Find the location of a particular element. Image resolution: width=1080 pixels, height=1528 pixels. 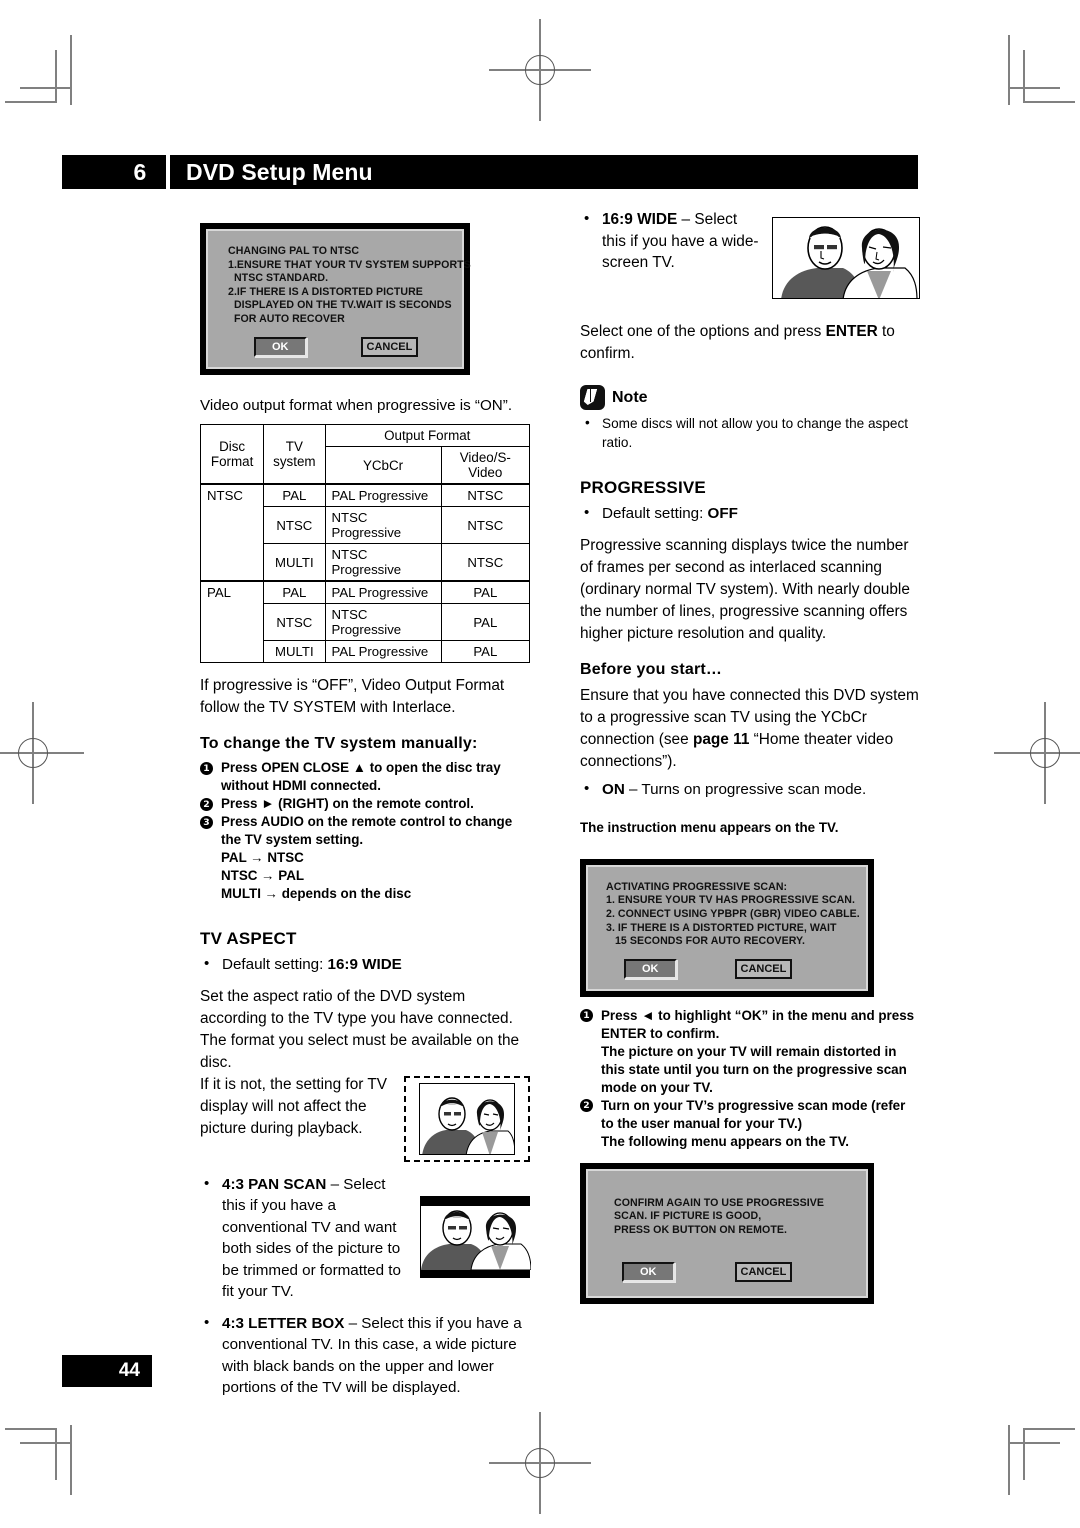

note-title: Note is located at coordinates (630, 397).